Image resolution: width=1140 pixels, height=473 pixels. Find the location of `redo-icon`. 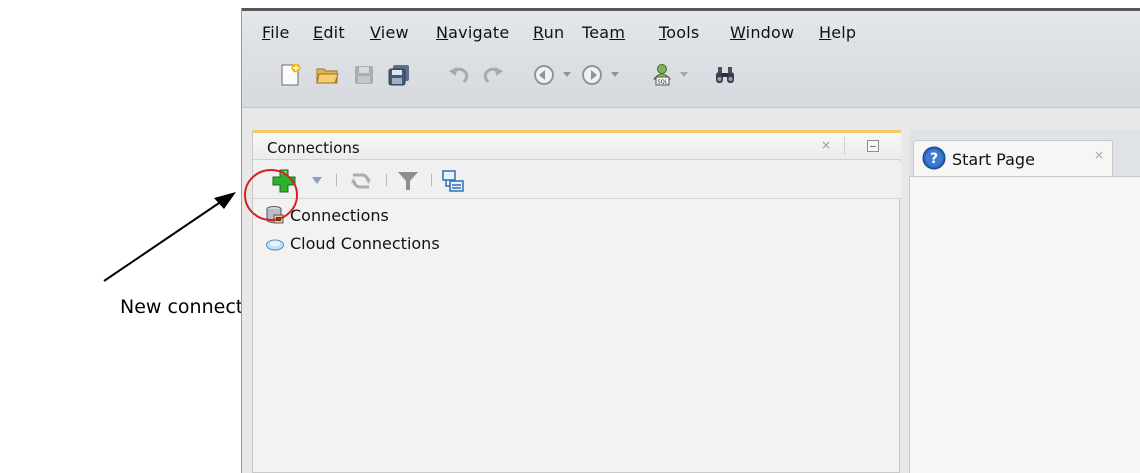

redo-icon is located at coordinates (493, 75).